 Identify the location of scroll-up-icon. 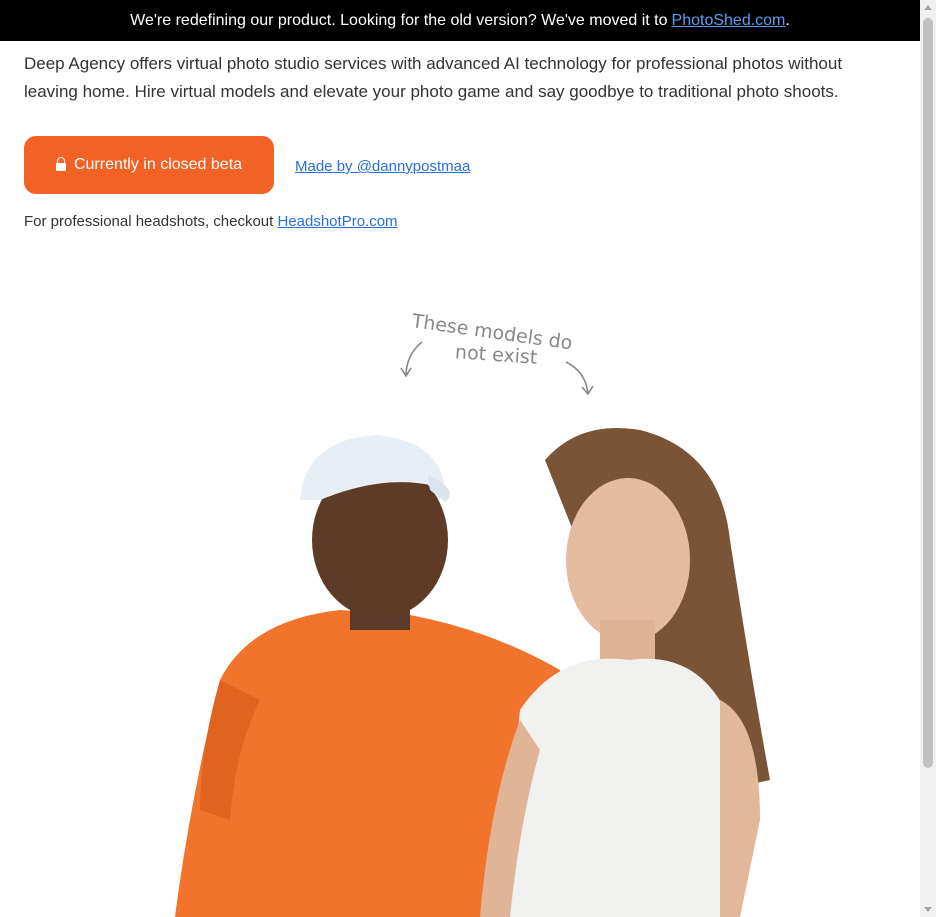
(928, 7).